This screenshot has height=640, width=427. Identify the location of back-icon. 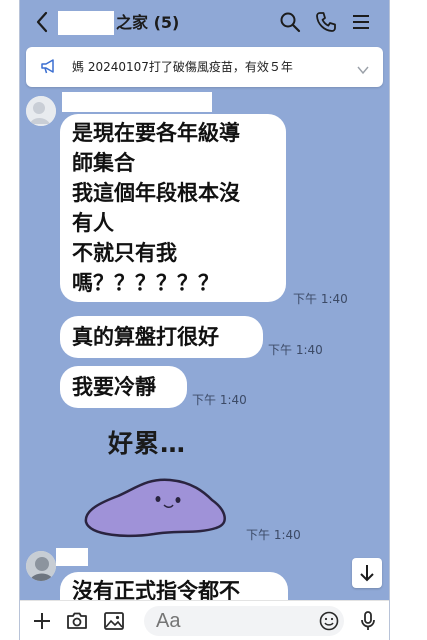
(43, 22).